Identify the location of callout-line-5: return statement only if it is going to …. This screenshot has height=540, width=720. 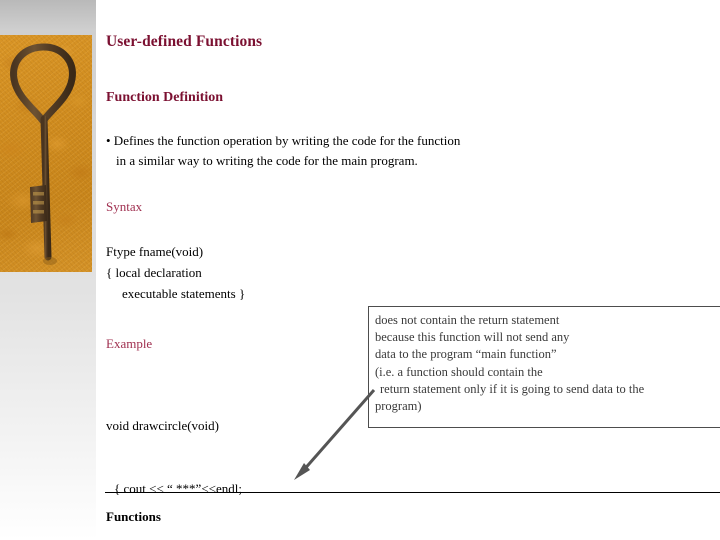
(512, 388).